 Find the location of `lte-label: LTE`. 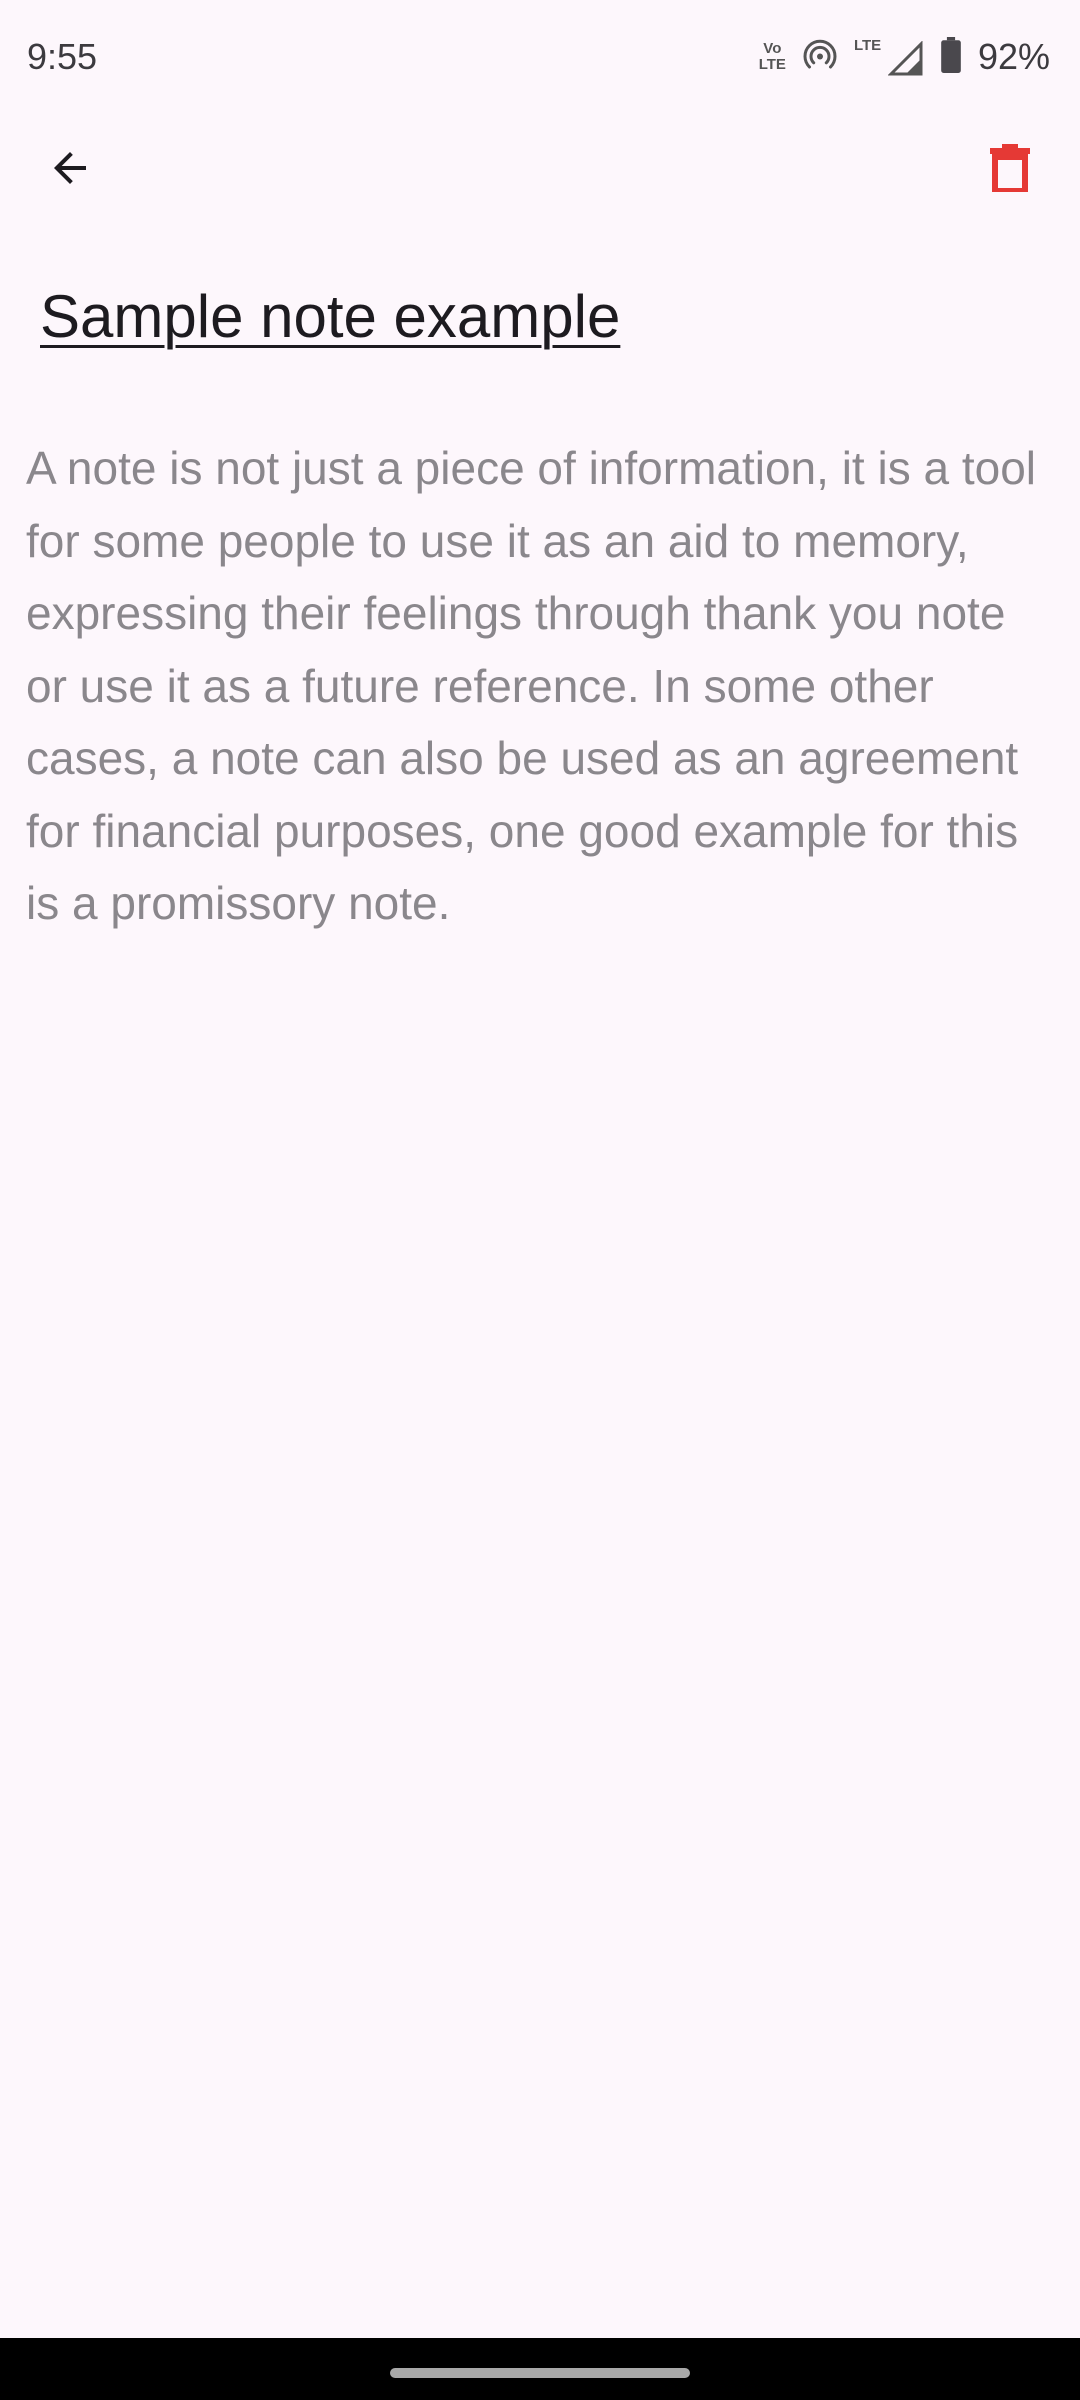

lte-label: LTE is located at coordinates (867, 45).